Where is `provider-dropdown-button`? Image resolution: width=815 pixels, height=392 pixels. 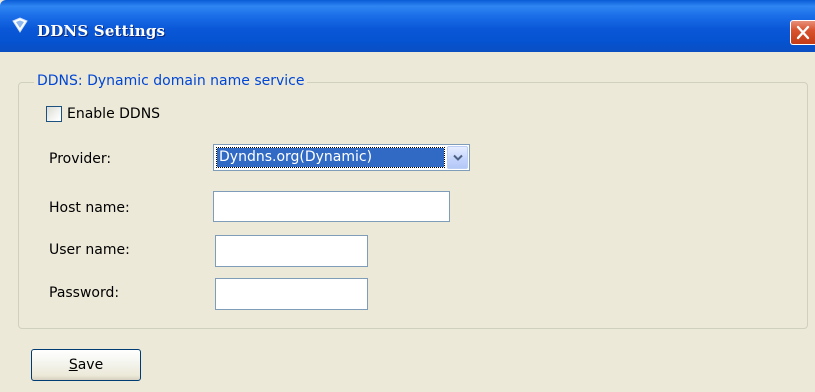
provider-dropdown-button is located at coordinates (457, 157).